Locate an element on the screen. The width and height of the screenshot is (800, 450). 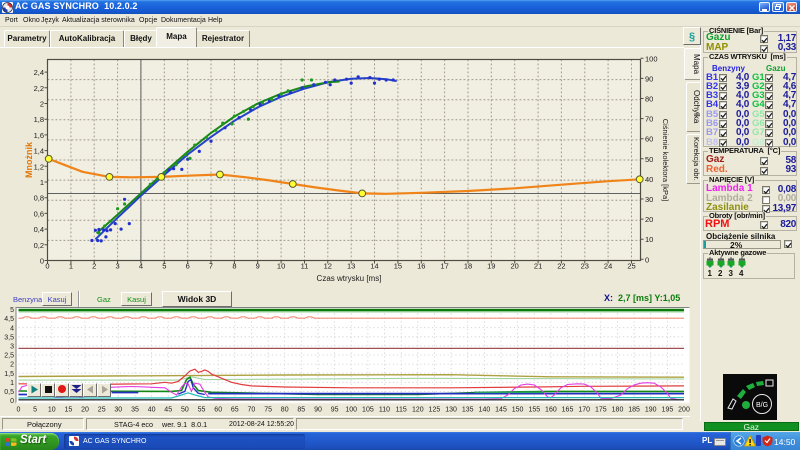
svg-text: 1,4 is located at coordinates (39, 151).